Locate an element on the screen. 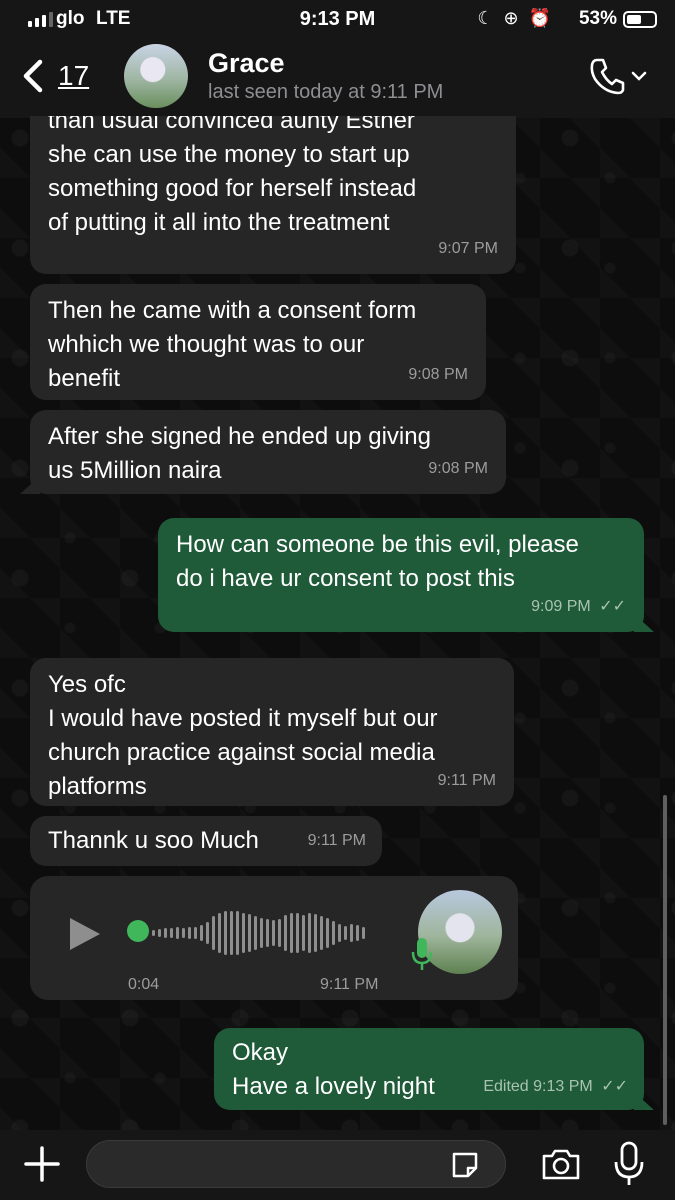 The height and width of the screenshot is (1200, 675). chevron-down-icon is located at coordinates (639, 76).